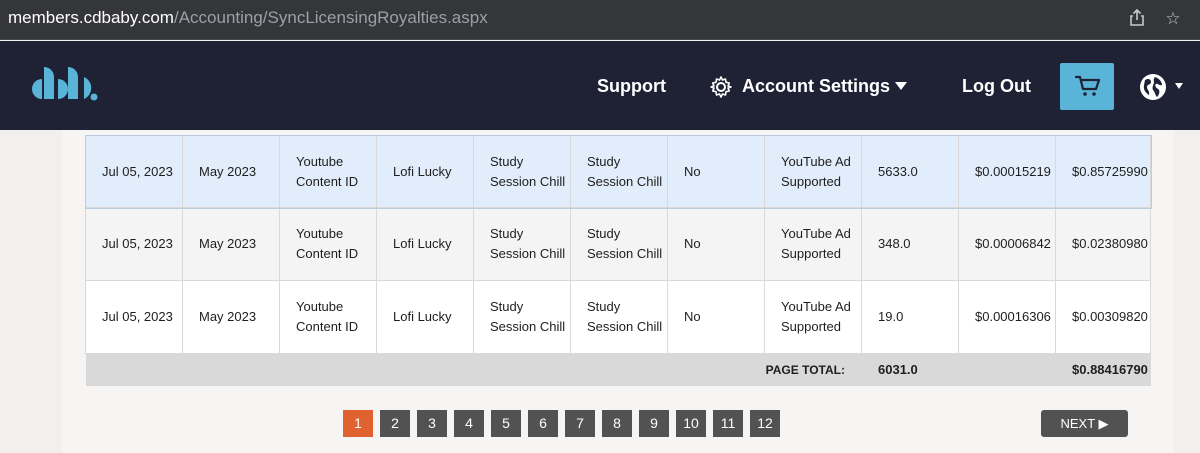 Image resolution: width=1200 pixels, height=453 pixels. What do you see at coordinates (1137, 18) in the screenshot?
I see `share-icon` at bounding box center [1137, 18].